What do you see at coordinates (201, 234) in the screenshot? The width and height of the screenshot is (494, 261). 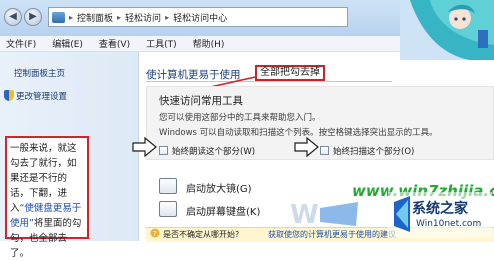 I see `info-bar-prompt: 是否不确定从哪开始?` at bounding box center [201, 234].